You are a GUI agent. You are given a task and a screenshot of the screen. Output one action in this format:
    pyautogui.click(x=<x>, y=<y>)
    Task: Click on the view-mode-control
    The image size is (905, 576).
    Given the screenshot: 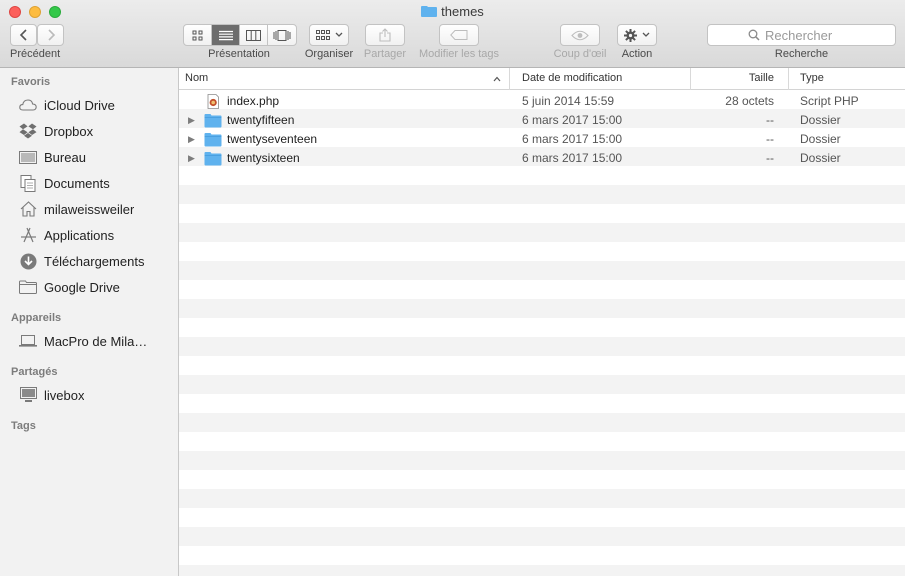 What is the action you would take?
    pyautogui.click(x=240, y=35)
    